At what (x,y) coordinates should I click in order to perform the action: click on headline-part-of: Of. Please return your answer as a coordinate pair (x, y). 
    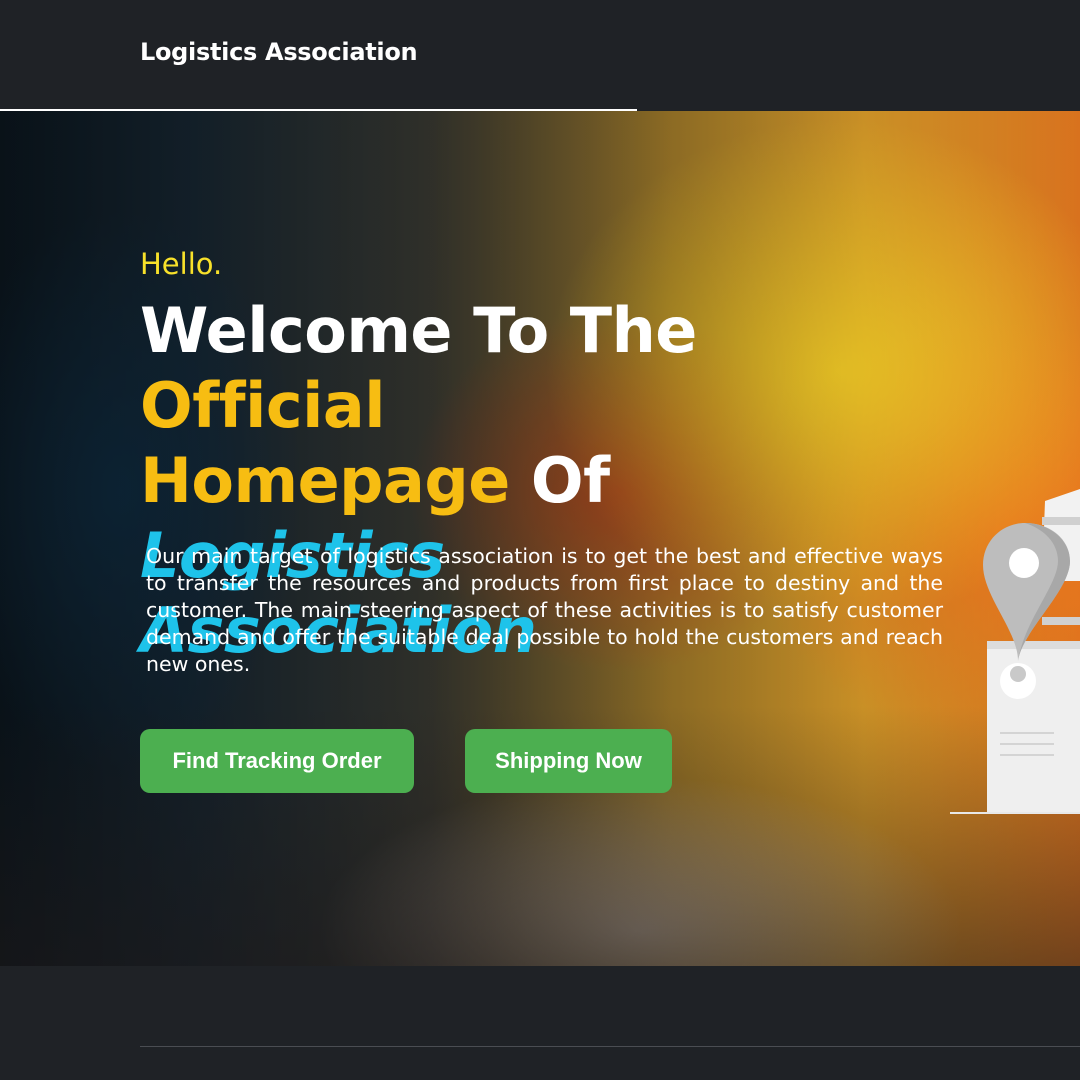
    Looking at the image, I should click on (559, 480).